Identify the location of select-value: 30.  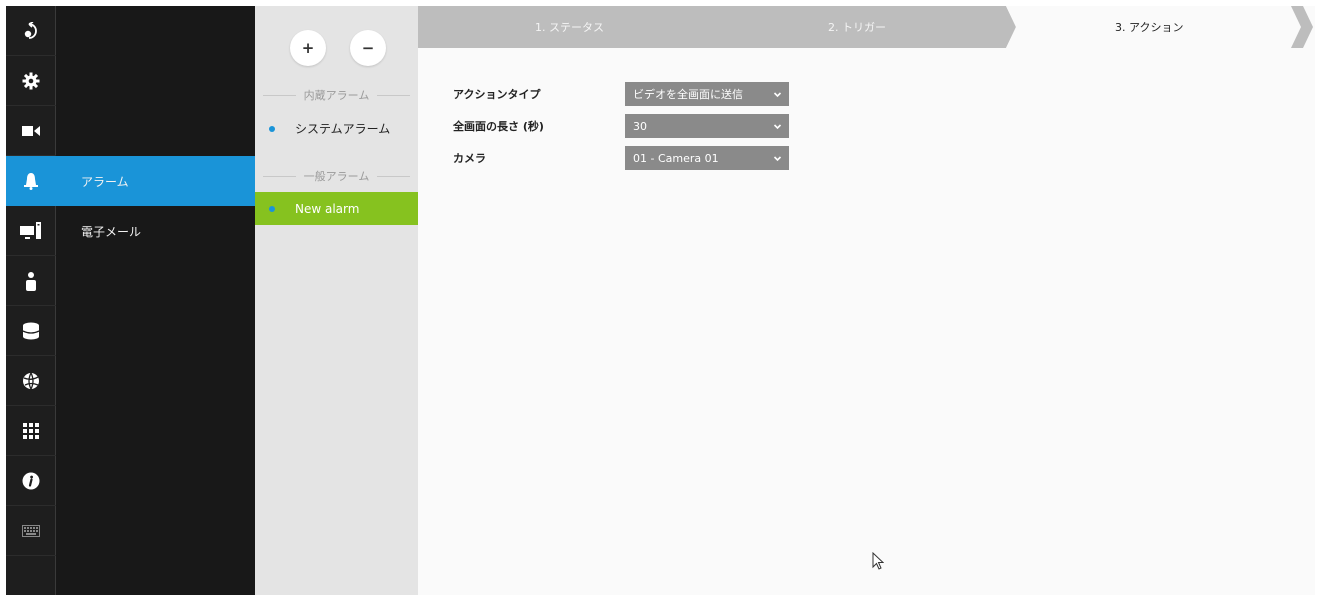
(640, 126).